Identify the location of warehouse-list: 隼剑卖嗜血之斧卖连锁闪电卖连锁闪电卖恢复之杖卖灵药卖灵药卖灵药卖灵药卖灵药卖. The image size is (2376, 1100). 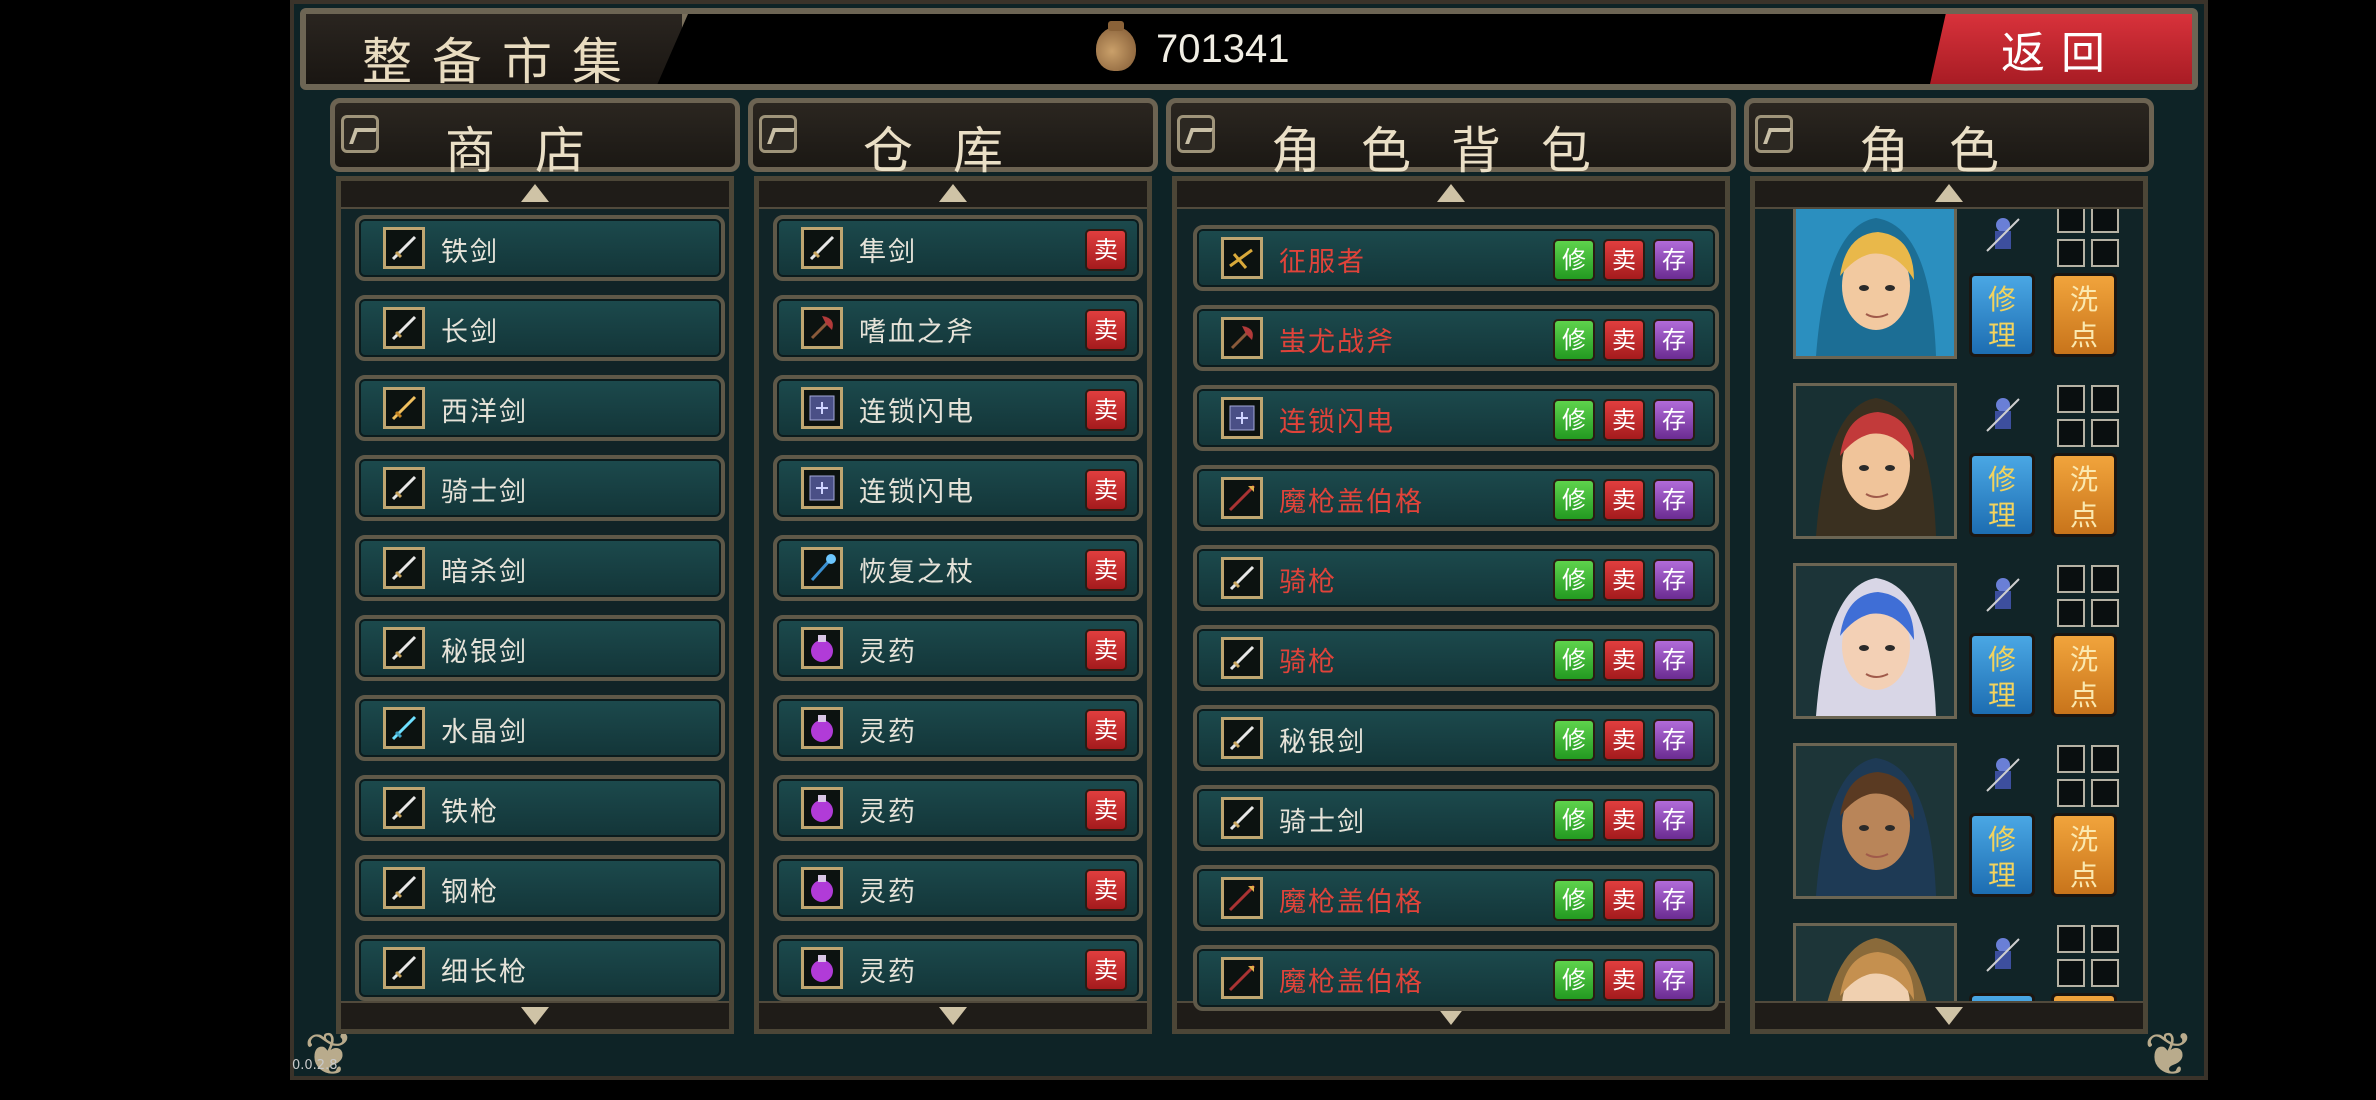
(953, 605).